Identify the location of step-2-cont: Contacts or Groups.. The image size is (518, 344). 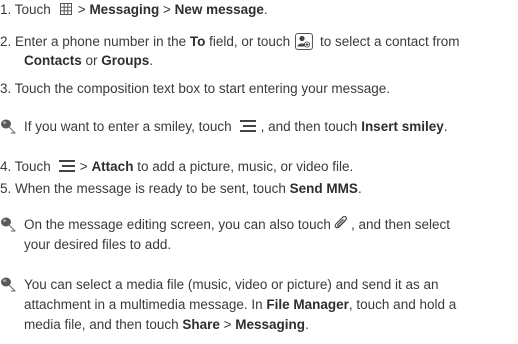
(89, 60).